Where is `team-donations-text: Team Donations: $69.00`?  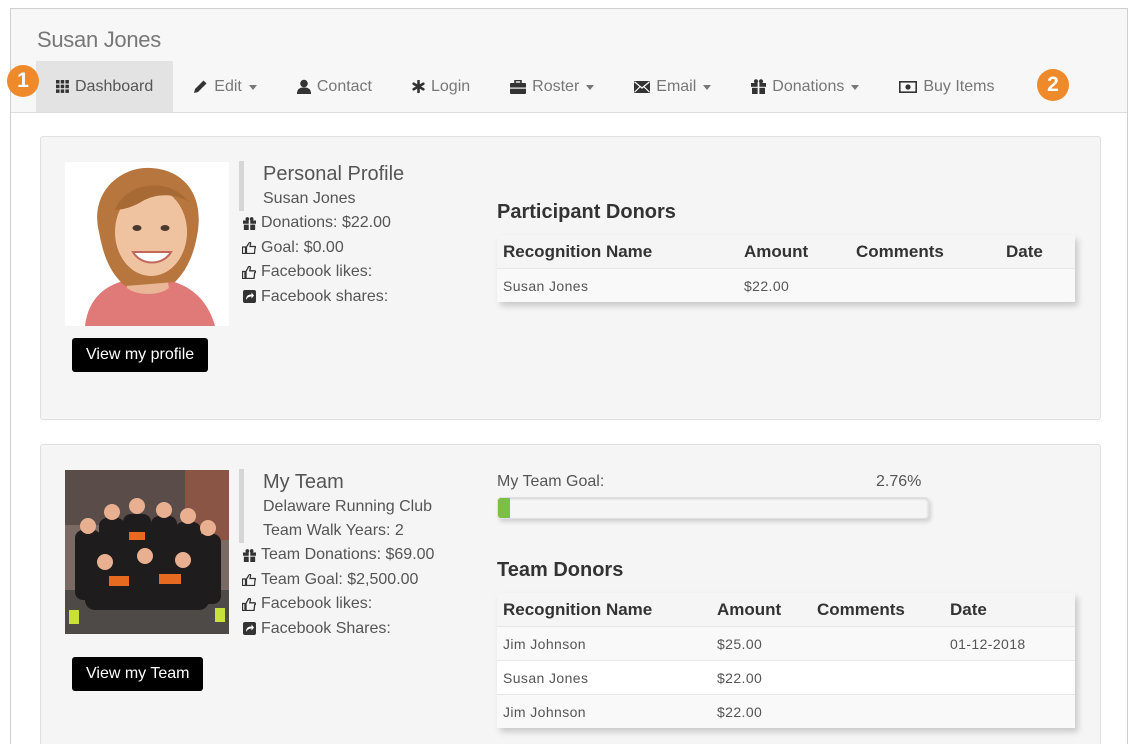
team-donations-text: Team Donations: $69.00 is located at coordinates (348, 554).